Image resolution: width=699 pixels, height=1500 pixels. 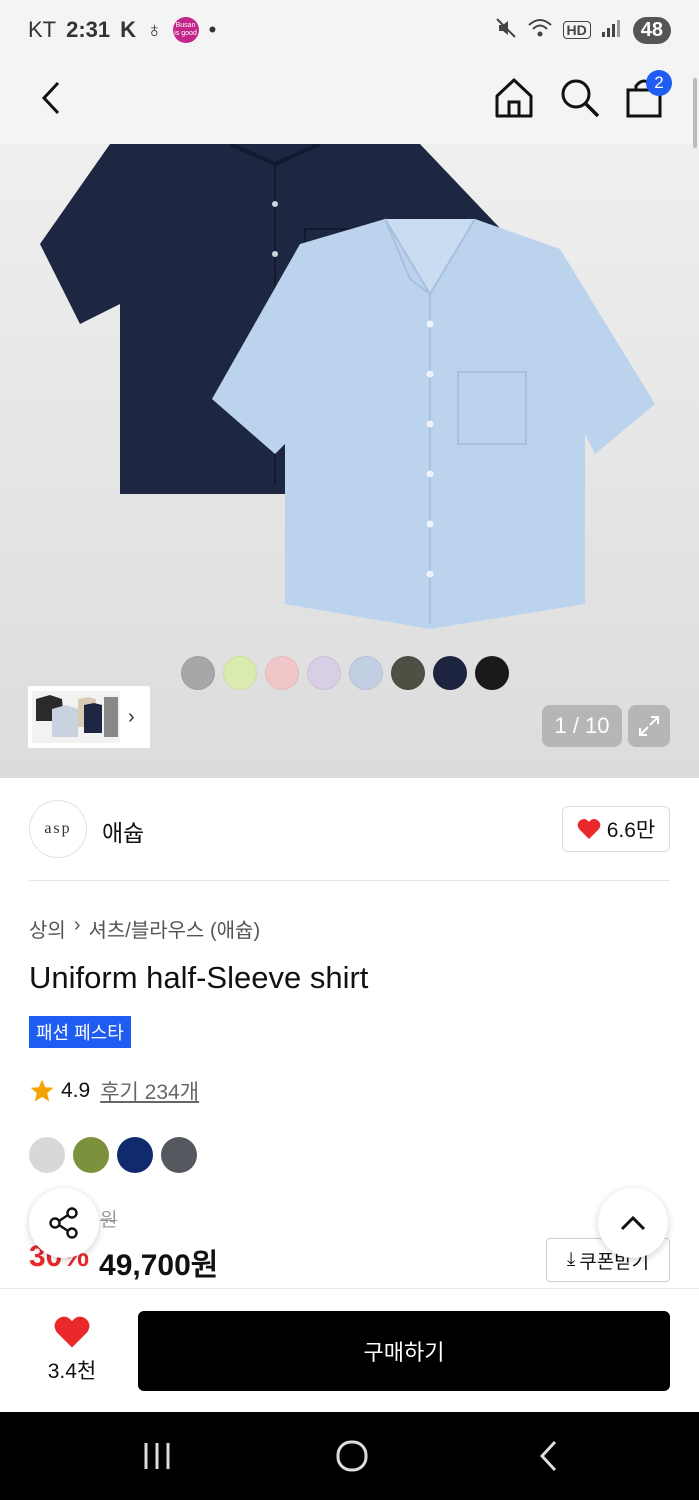 What do you see at coordinates (408, 673) in the screenshot?
I see `swatch-olive` at bounding box center [408, 673].